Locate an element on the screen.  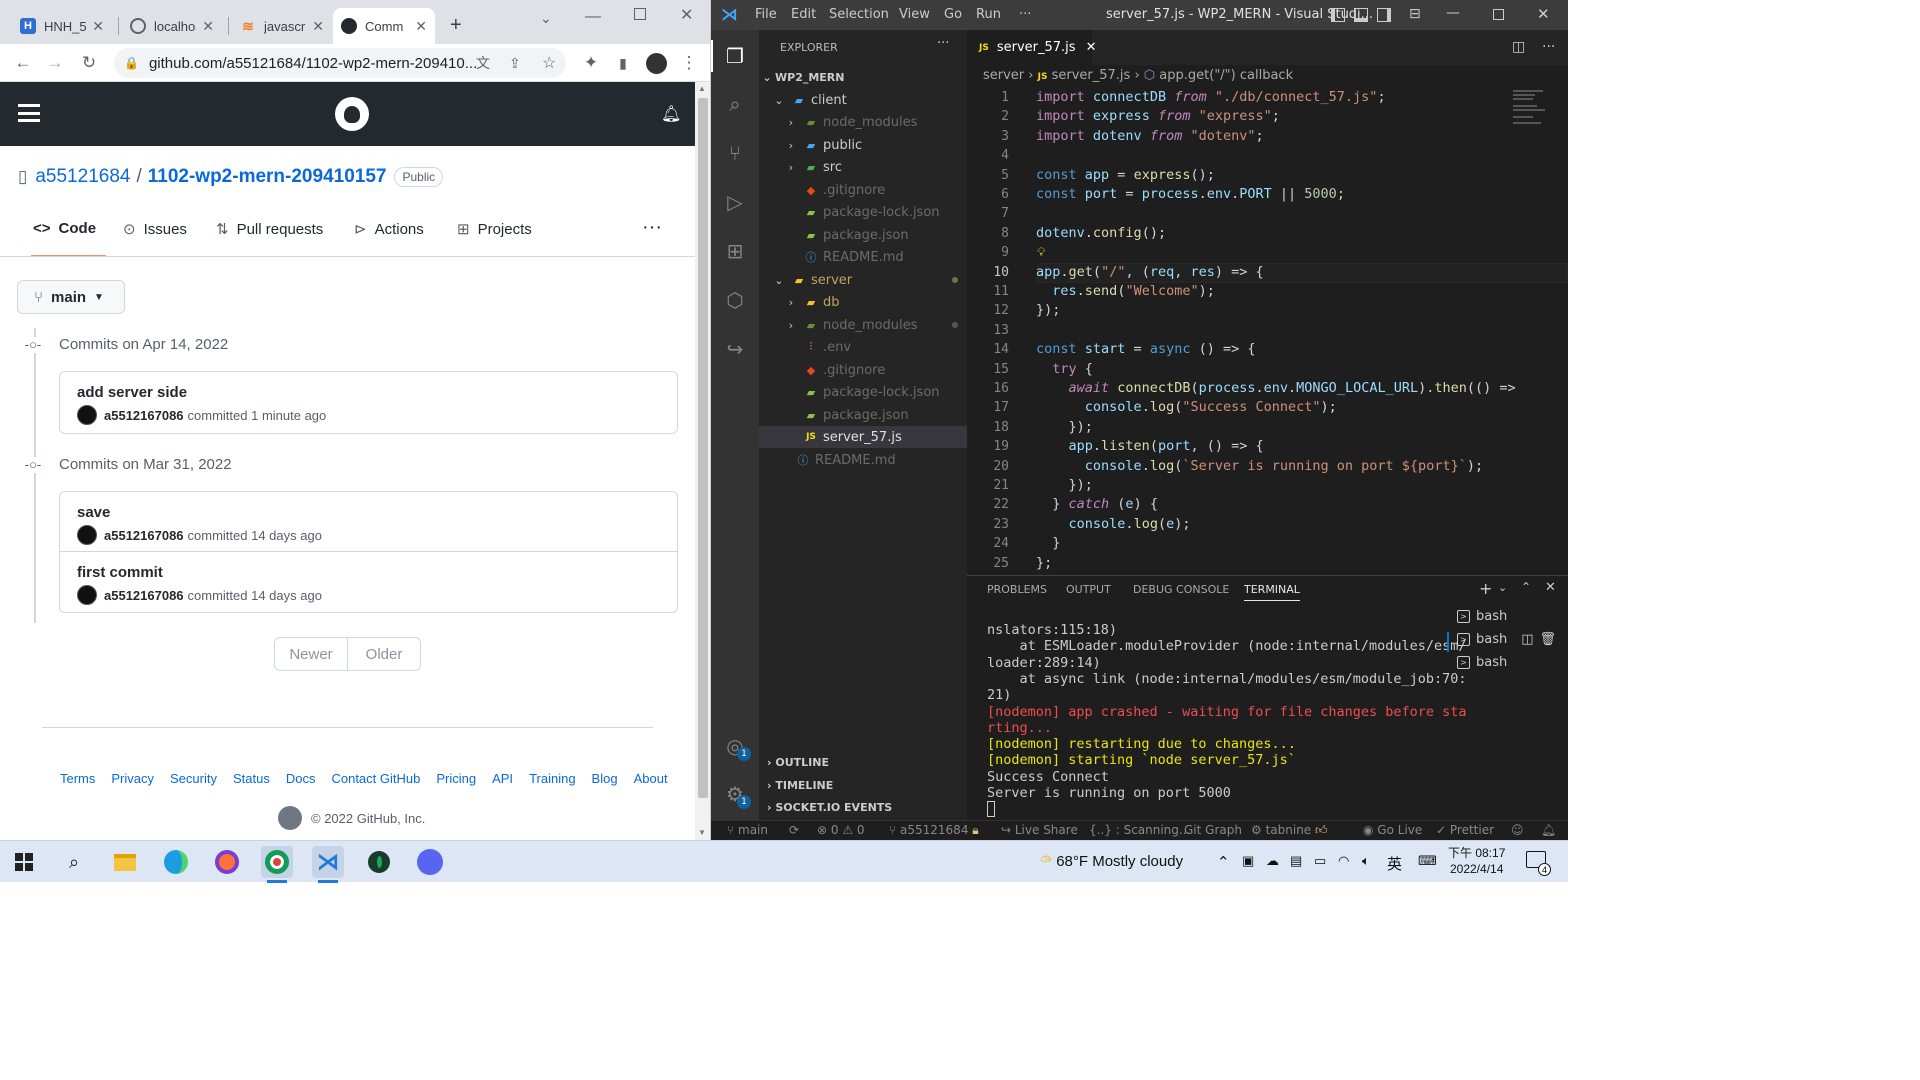
editor-more-icon: ··· is located at coordinates (1548, 47).